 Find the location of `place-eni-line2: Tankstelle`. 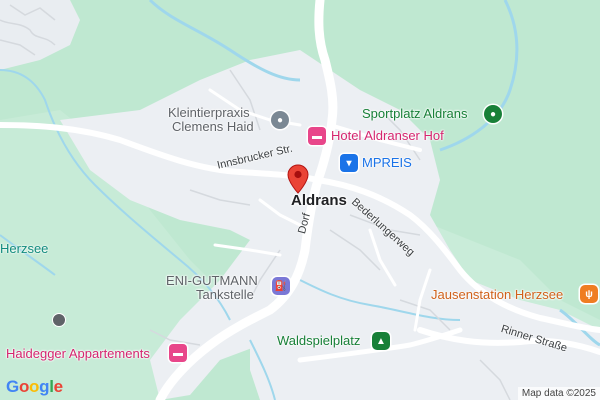

place-eni-line2: Tankstelle is located at coordinates (225, 294).